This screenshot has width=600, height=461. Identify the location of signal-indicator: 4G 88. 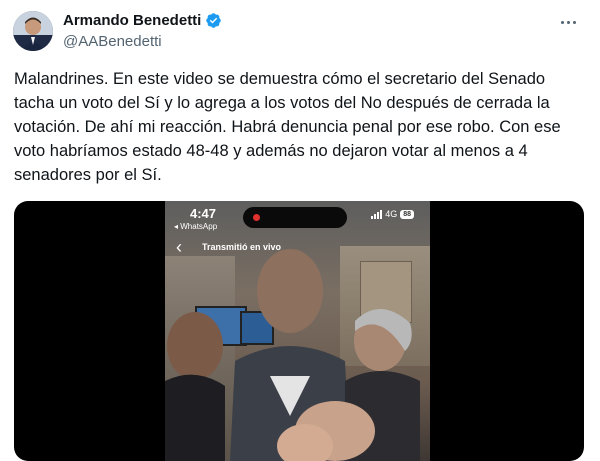
(392, 214).